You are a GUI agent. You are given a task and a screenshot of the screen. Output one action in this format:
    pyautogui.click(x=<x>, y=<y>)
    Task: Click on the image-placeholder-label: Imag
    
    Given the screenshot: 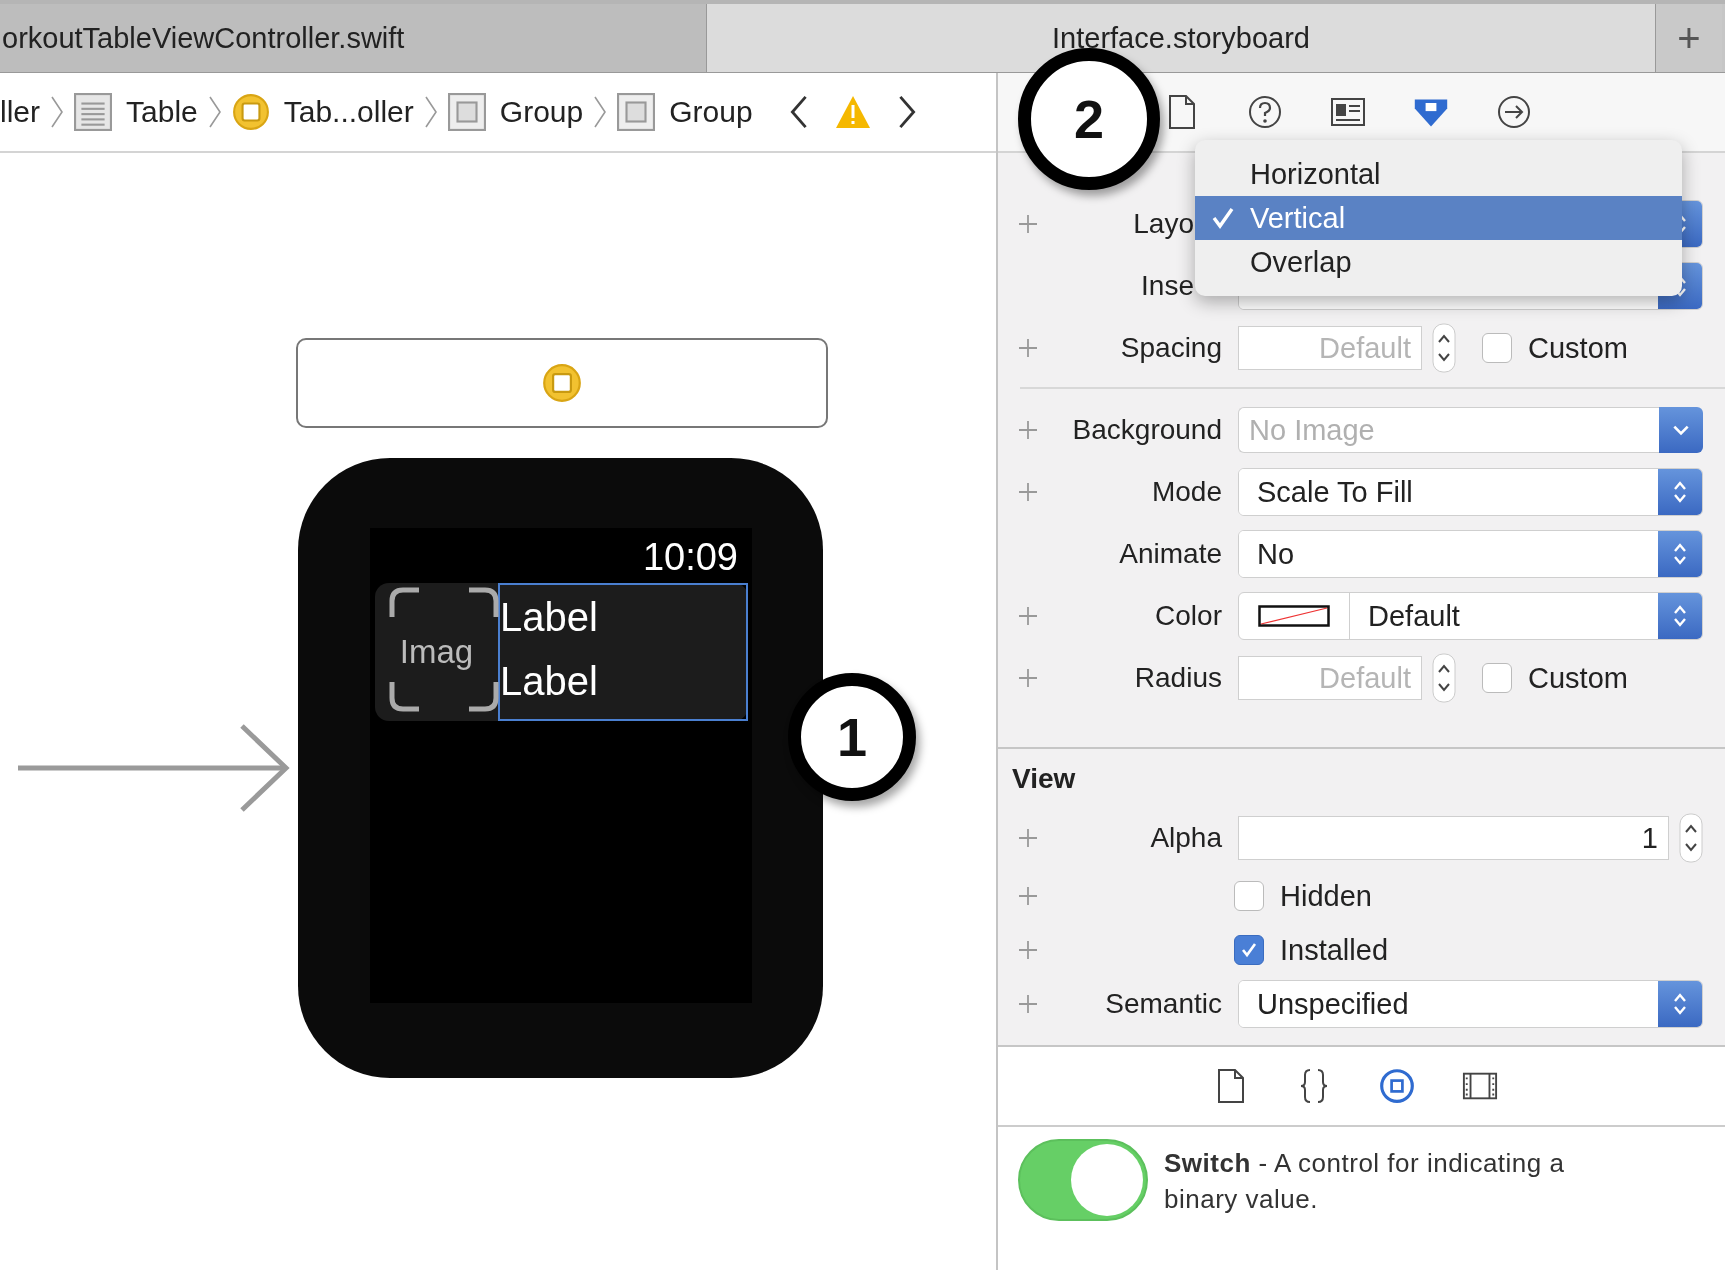 What is the action you would take?
    pyautogui.click(x=436, y=652)
    